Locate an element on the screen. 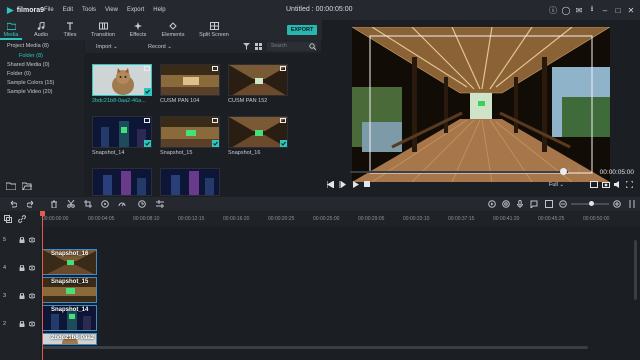 The width and height of the screenshot is (640, 360). message-icon: ✉ is located at coordinates (579, 10).